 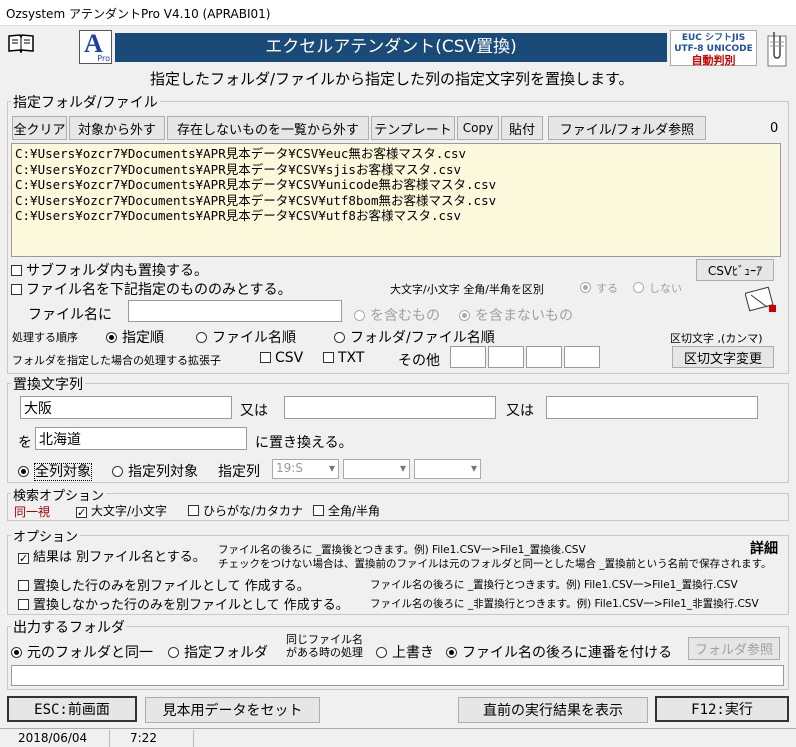 What do you see at coordinates (351, 358) in the screenshot?
I see `ext-txt-label: TXT` at bounding box center [351, 358].